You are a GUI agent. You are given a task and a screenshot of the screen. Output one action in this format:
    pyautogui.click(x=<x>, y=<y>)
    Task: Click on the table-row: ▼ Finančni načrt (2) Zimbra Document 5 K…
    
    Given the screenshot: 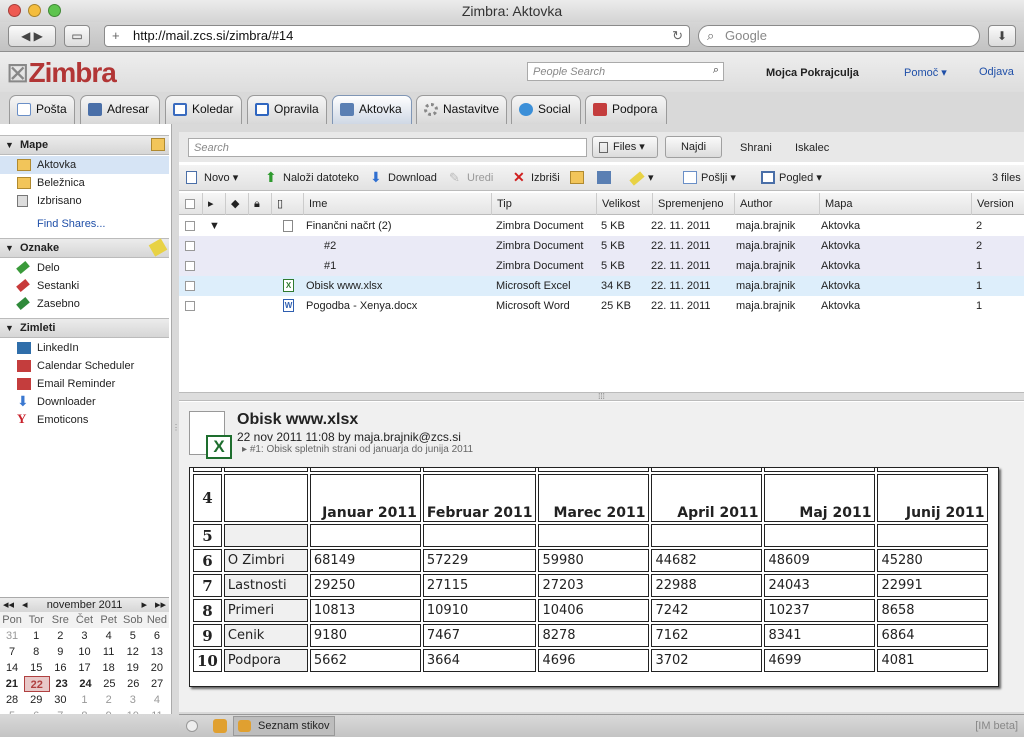 What is the action you would take?
    pyautogui.click(x=601, y=226)
    